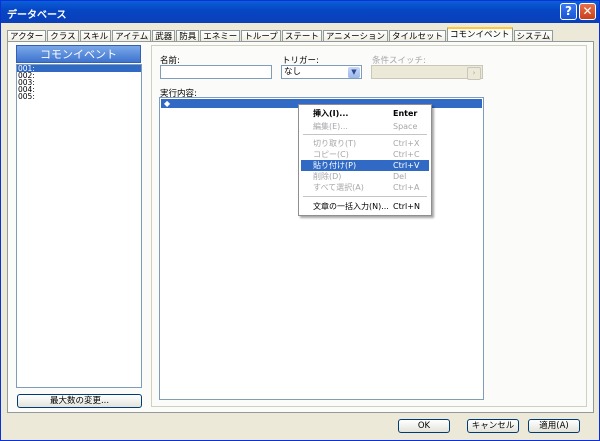 The image size is (600, 441). I want to click on menu-item: 貼り付け(P) Ctrl+V, so click(365, 165).